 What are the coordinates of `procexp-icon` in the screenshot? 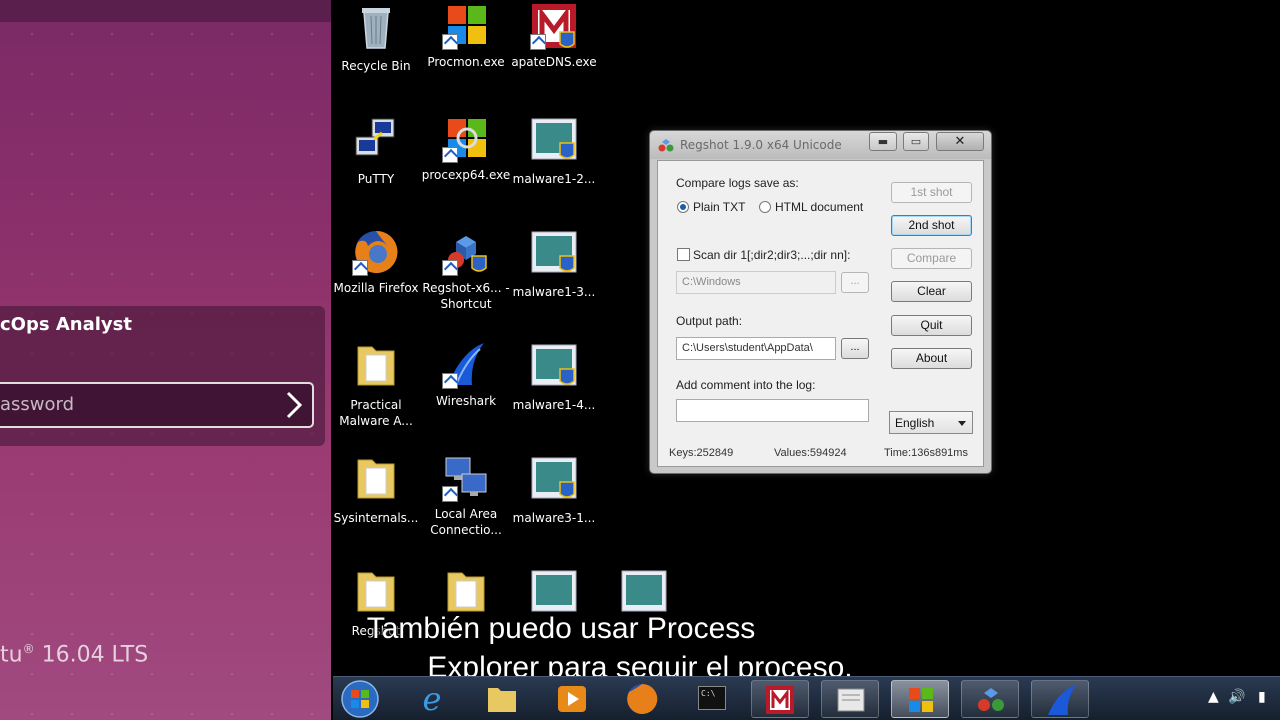 It's located at (466, 139).